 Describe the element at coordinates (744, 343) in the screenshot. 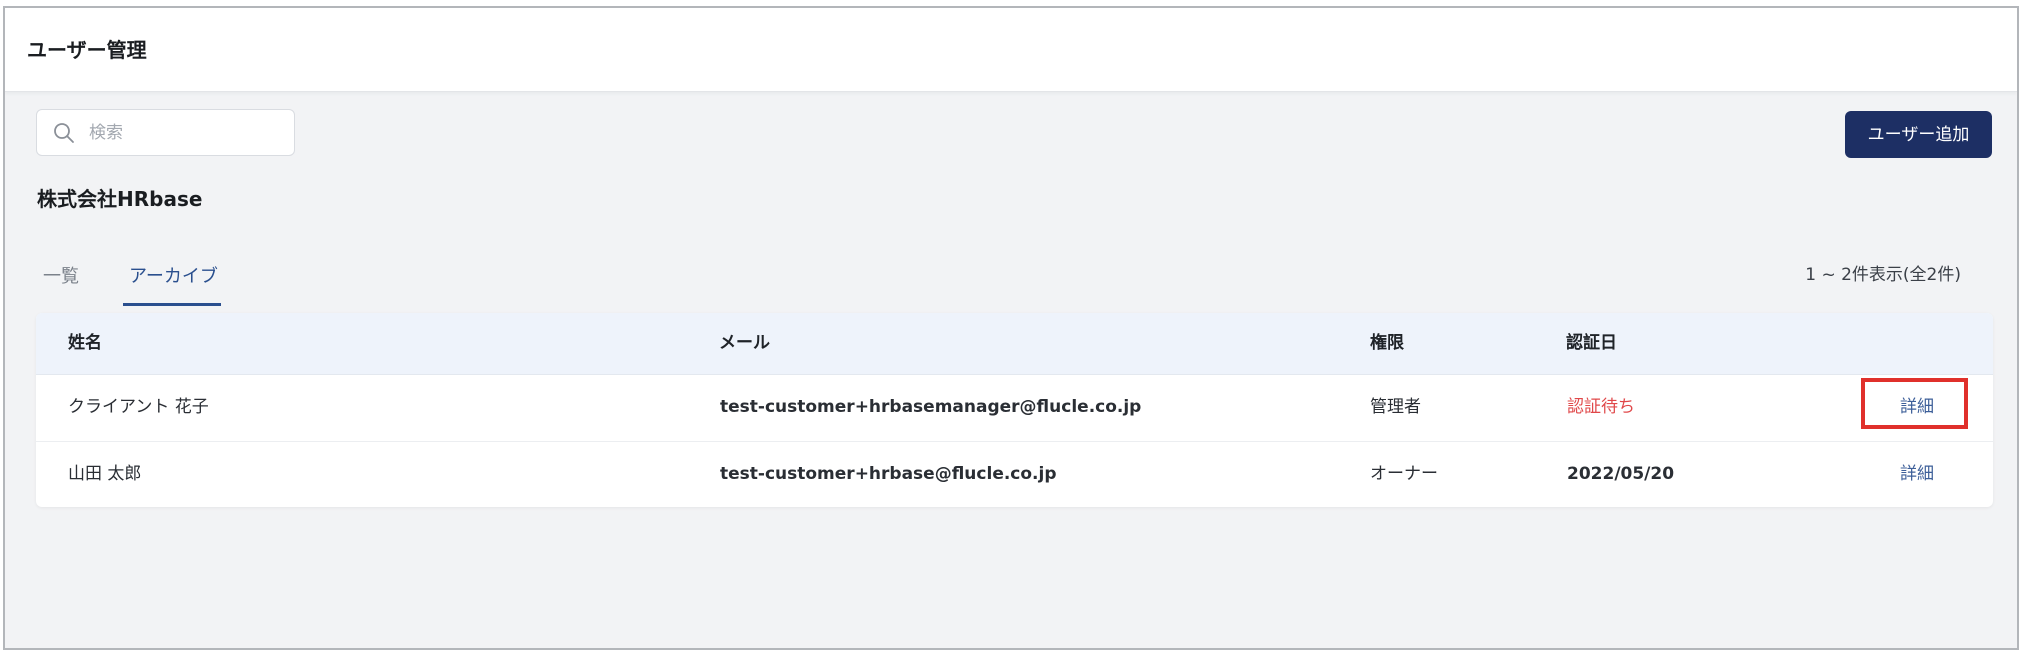

I see `column-header-email: メール` at that location.